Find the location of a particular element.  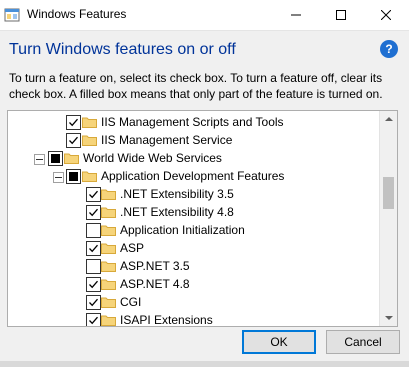

page-heading: Turn Windows features on or off is located at coordinates (122, 49).